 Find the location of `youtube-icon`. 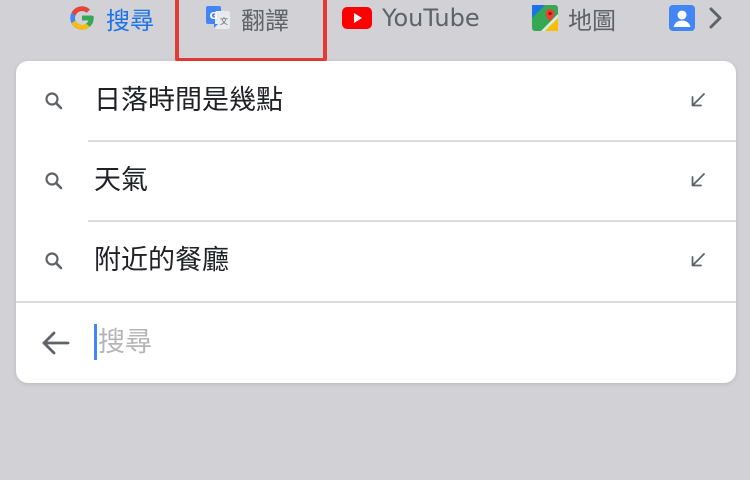

youtube-icon is located at coordinates (357, 18).